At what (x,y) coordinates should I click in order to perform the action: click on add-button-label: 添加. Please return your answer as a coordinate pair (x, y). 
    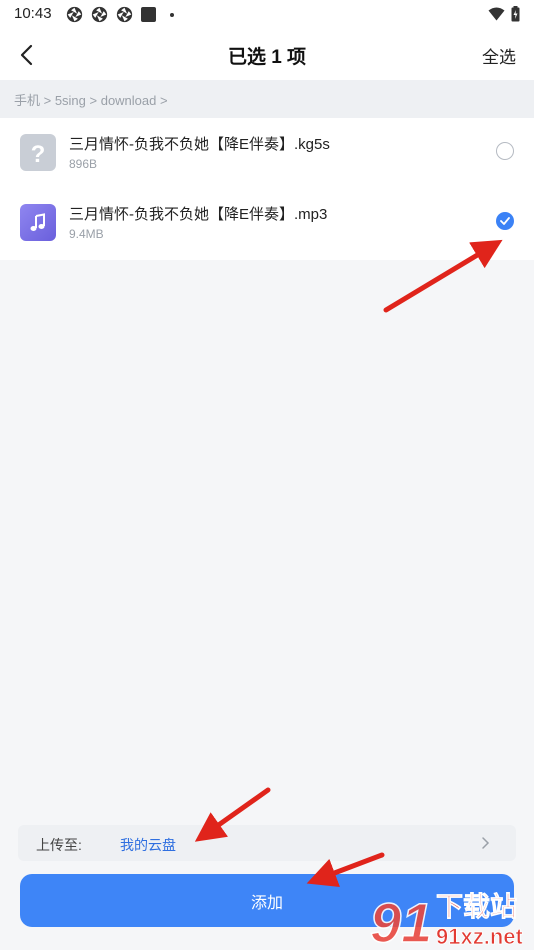
    Looking at the image, I should click on (266, 903).